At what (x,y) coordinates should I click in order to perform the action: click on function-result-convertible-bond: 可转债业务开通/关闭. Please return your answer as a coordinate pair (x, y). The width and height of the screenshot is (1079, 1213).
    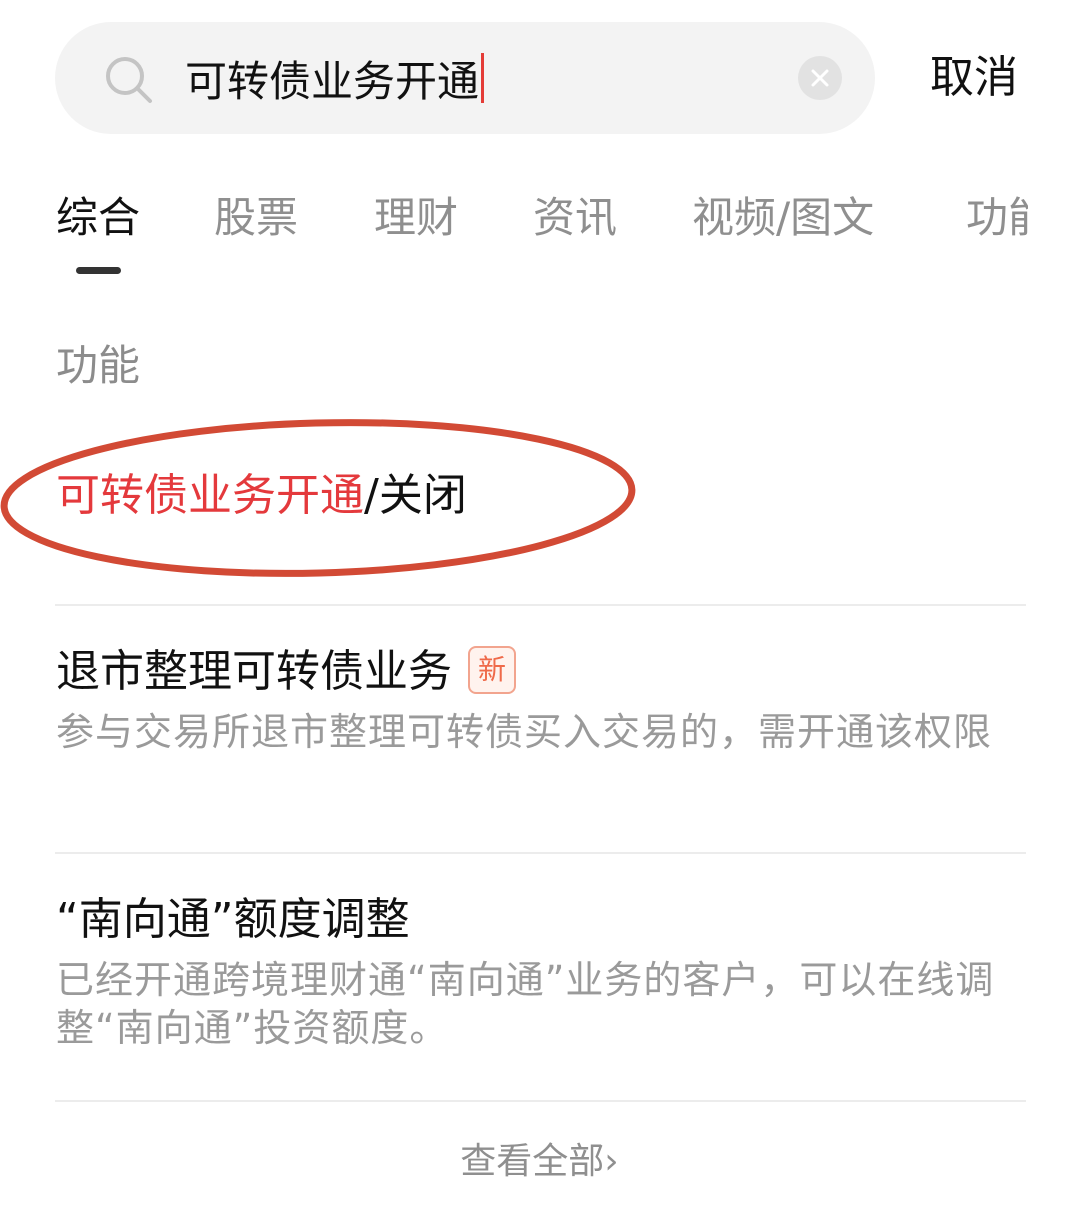
    Looking at the image, I should click on (261, 496).